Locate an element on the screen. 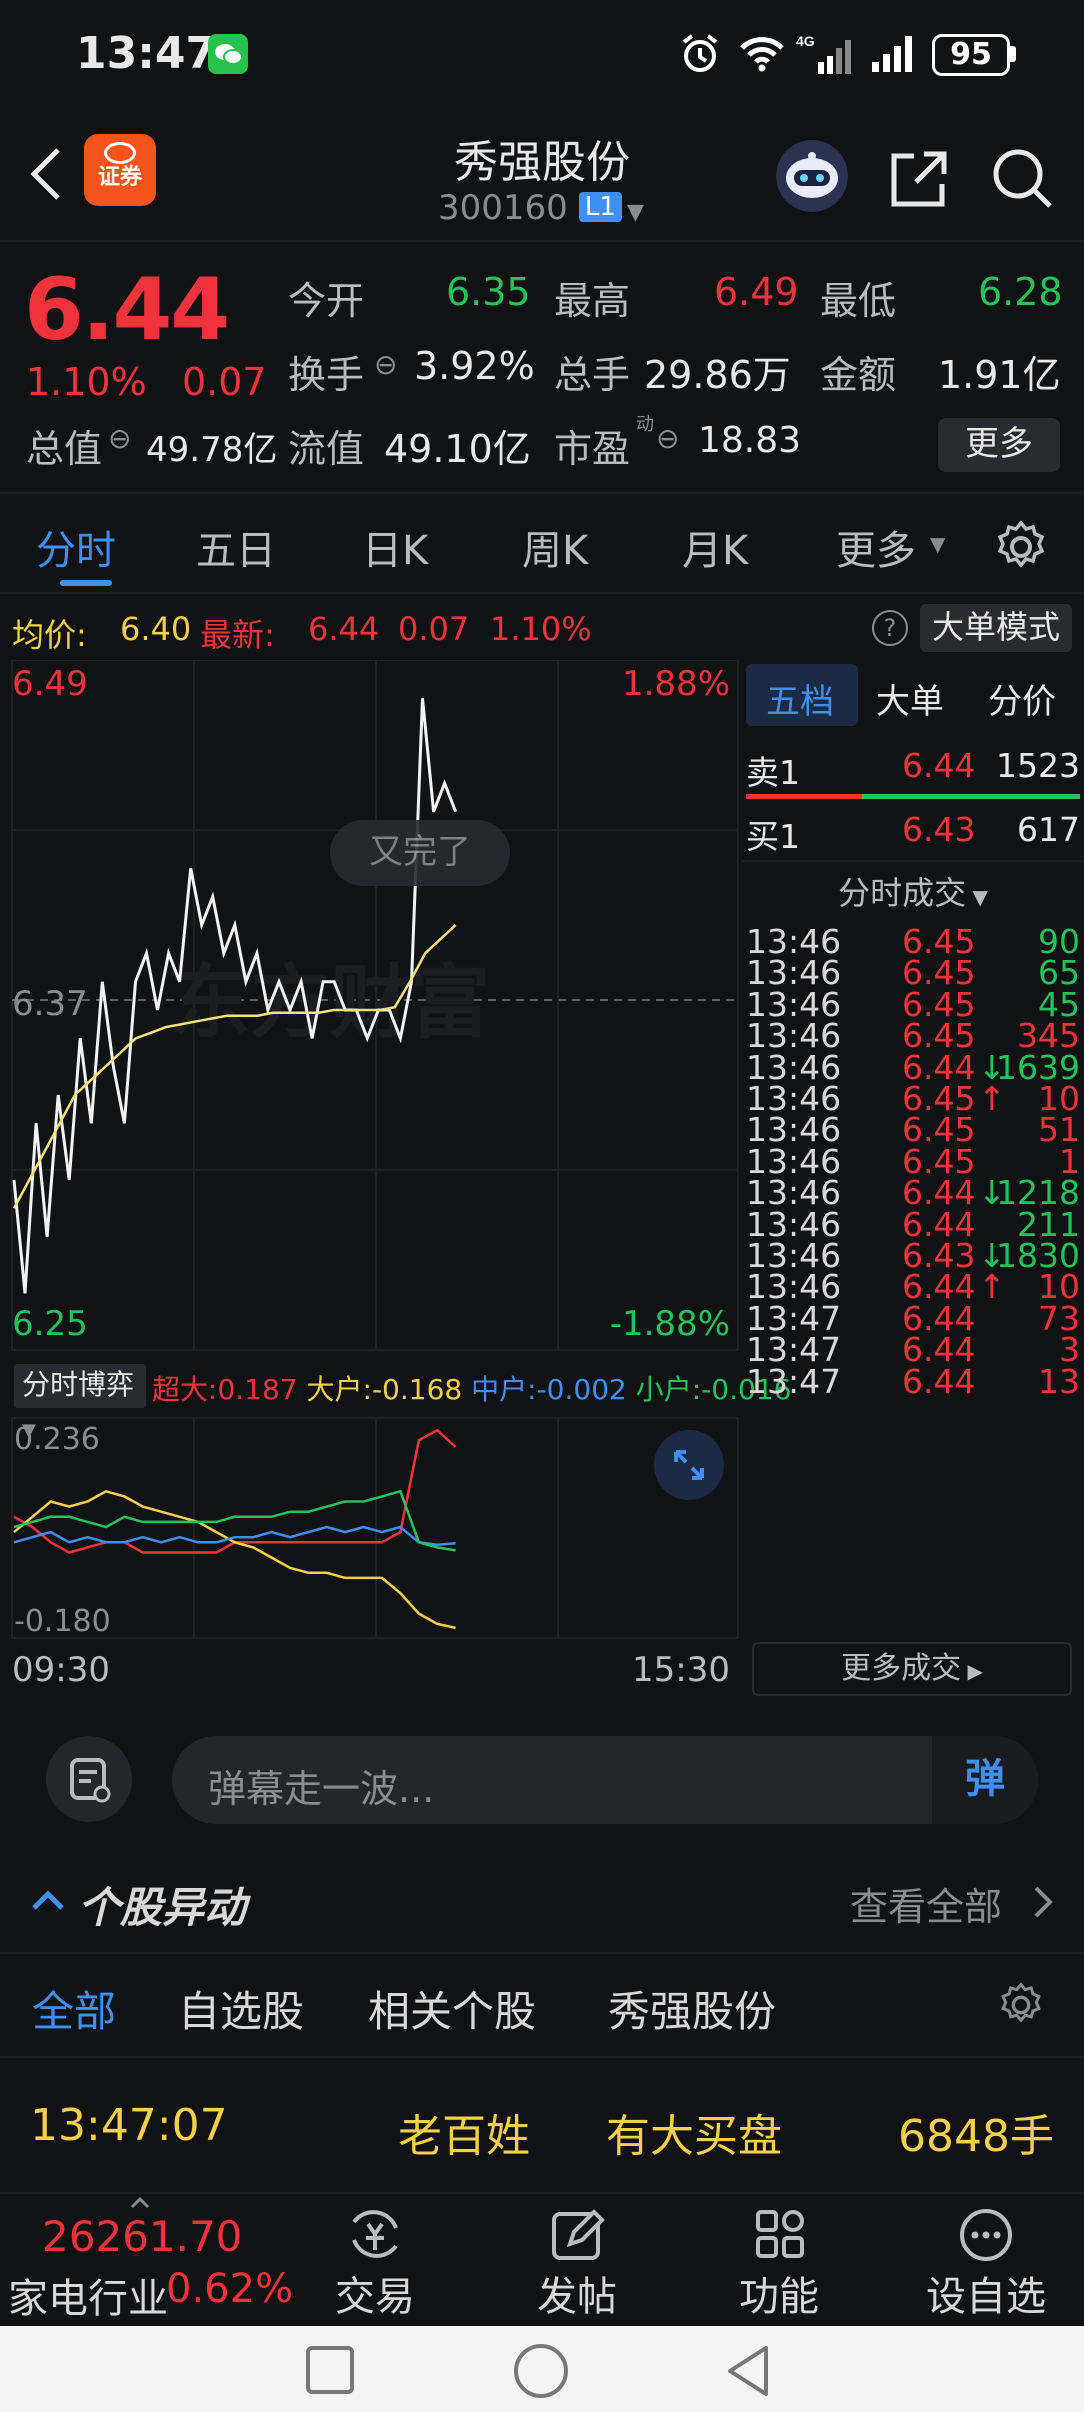  period-tabs: 分时 五日 日K 周K 月K 更多 ▼ is located at coordinates (542, 544).